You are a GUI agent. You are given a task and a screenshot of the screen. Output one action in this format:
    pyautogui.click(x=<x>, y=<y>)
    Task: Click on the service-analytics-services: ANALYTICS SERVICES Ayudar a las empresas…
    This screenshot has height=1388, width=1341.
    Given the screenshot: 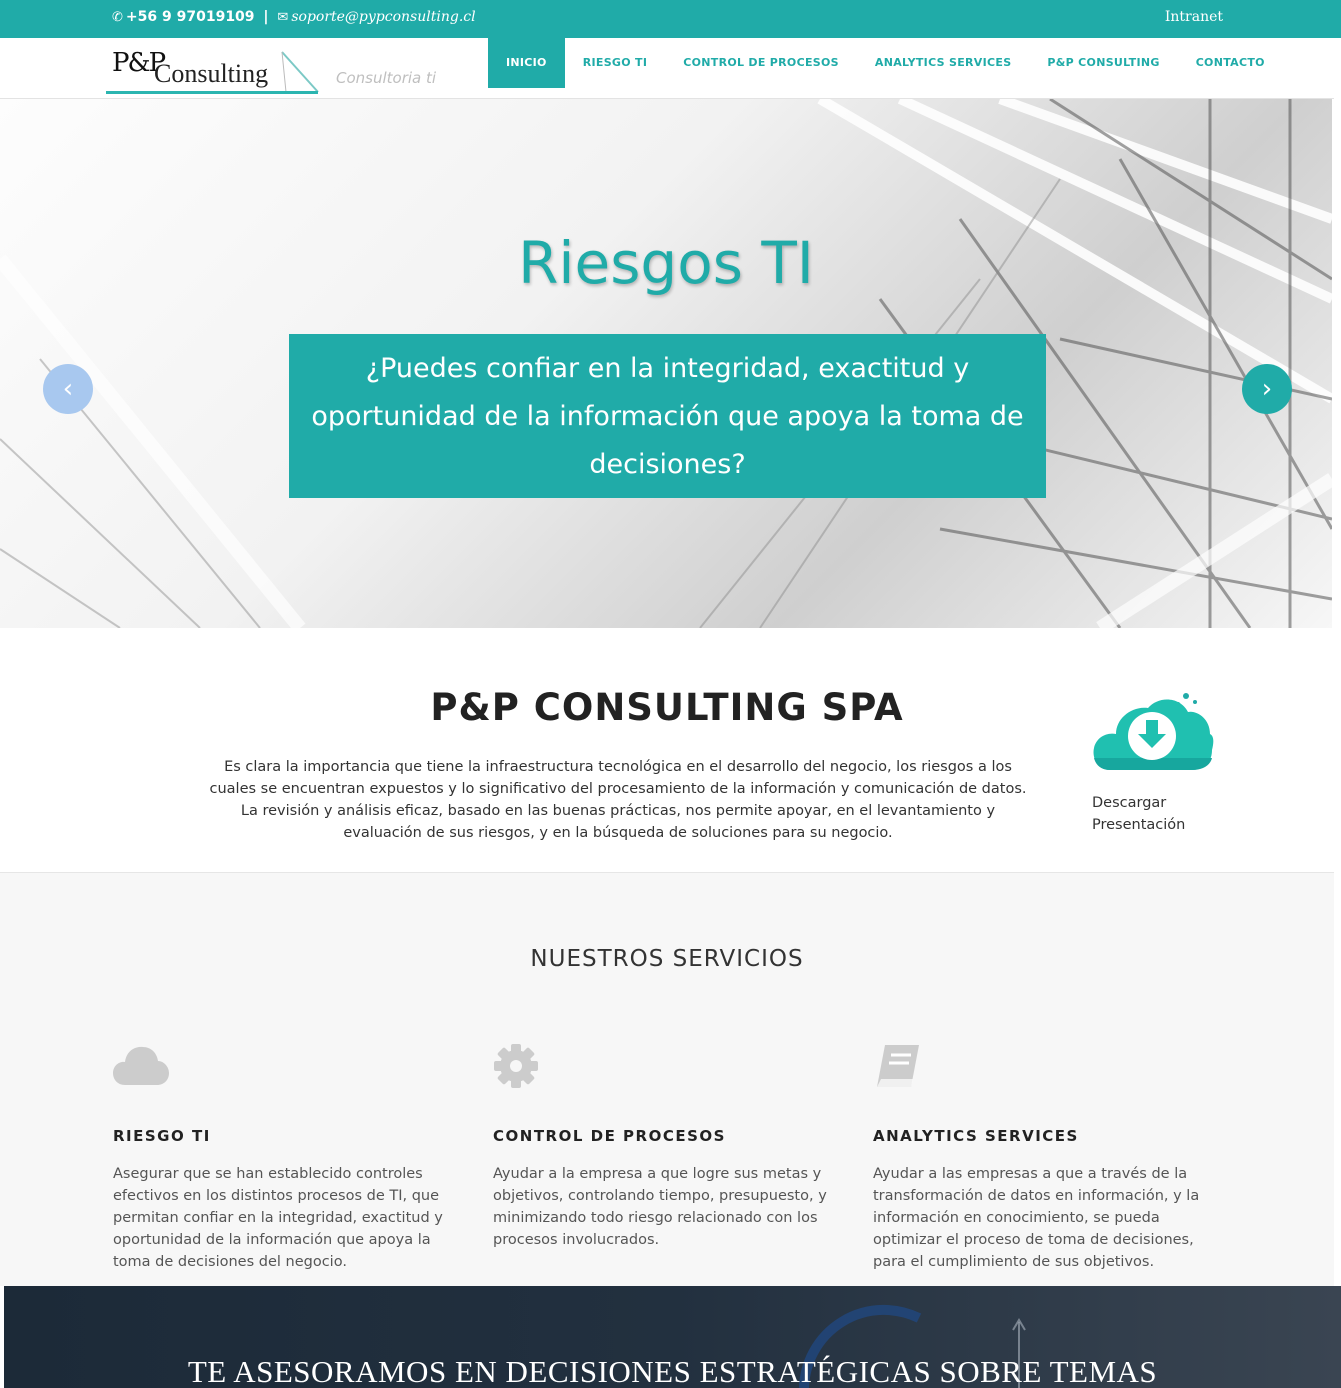 What is the action you would take?
    pyautogui.click(x=1045, y=1158)
    